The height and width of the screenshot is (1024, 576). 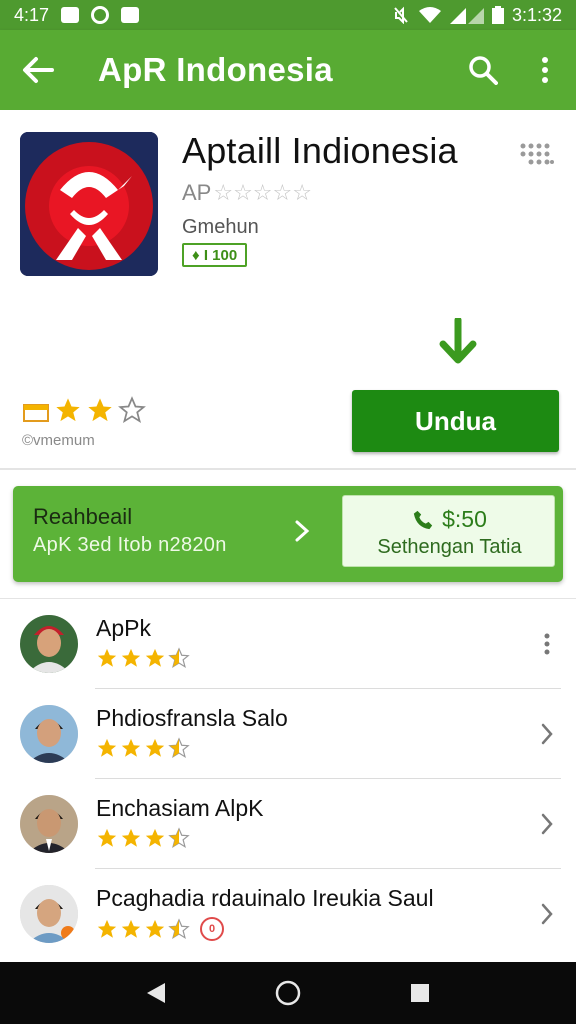 What do you see at coordinates (288, 15) in the screenshot?
I see `status-bar: 4:17 3:1:32` at bounding box center [288, 15].